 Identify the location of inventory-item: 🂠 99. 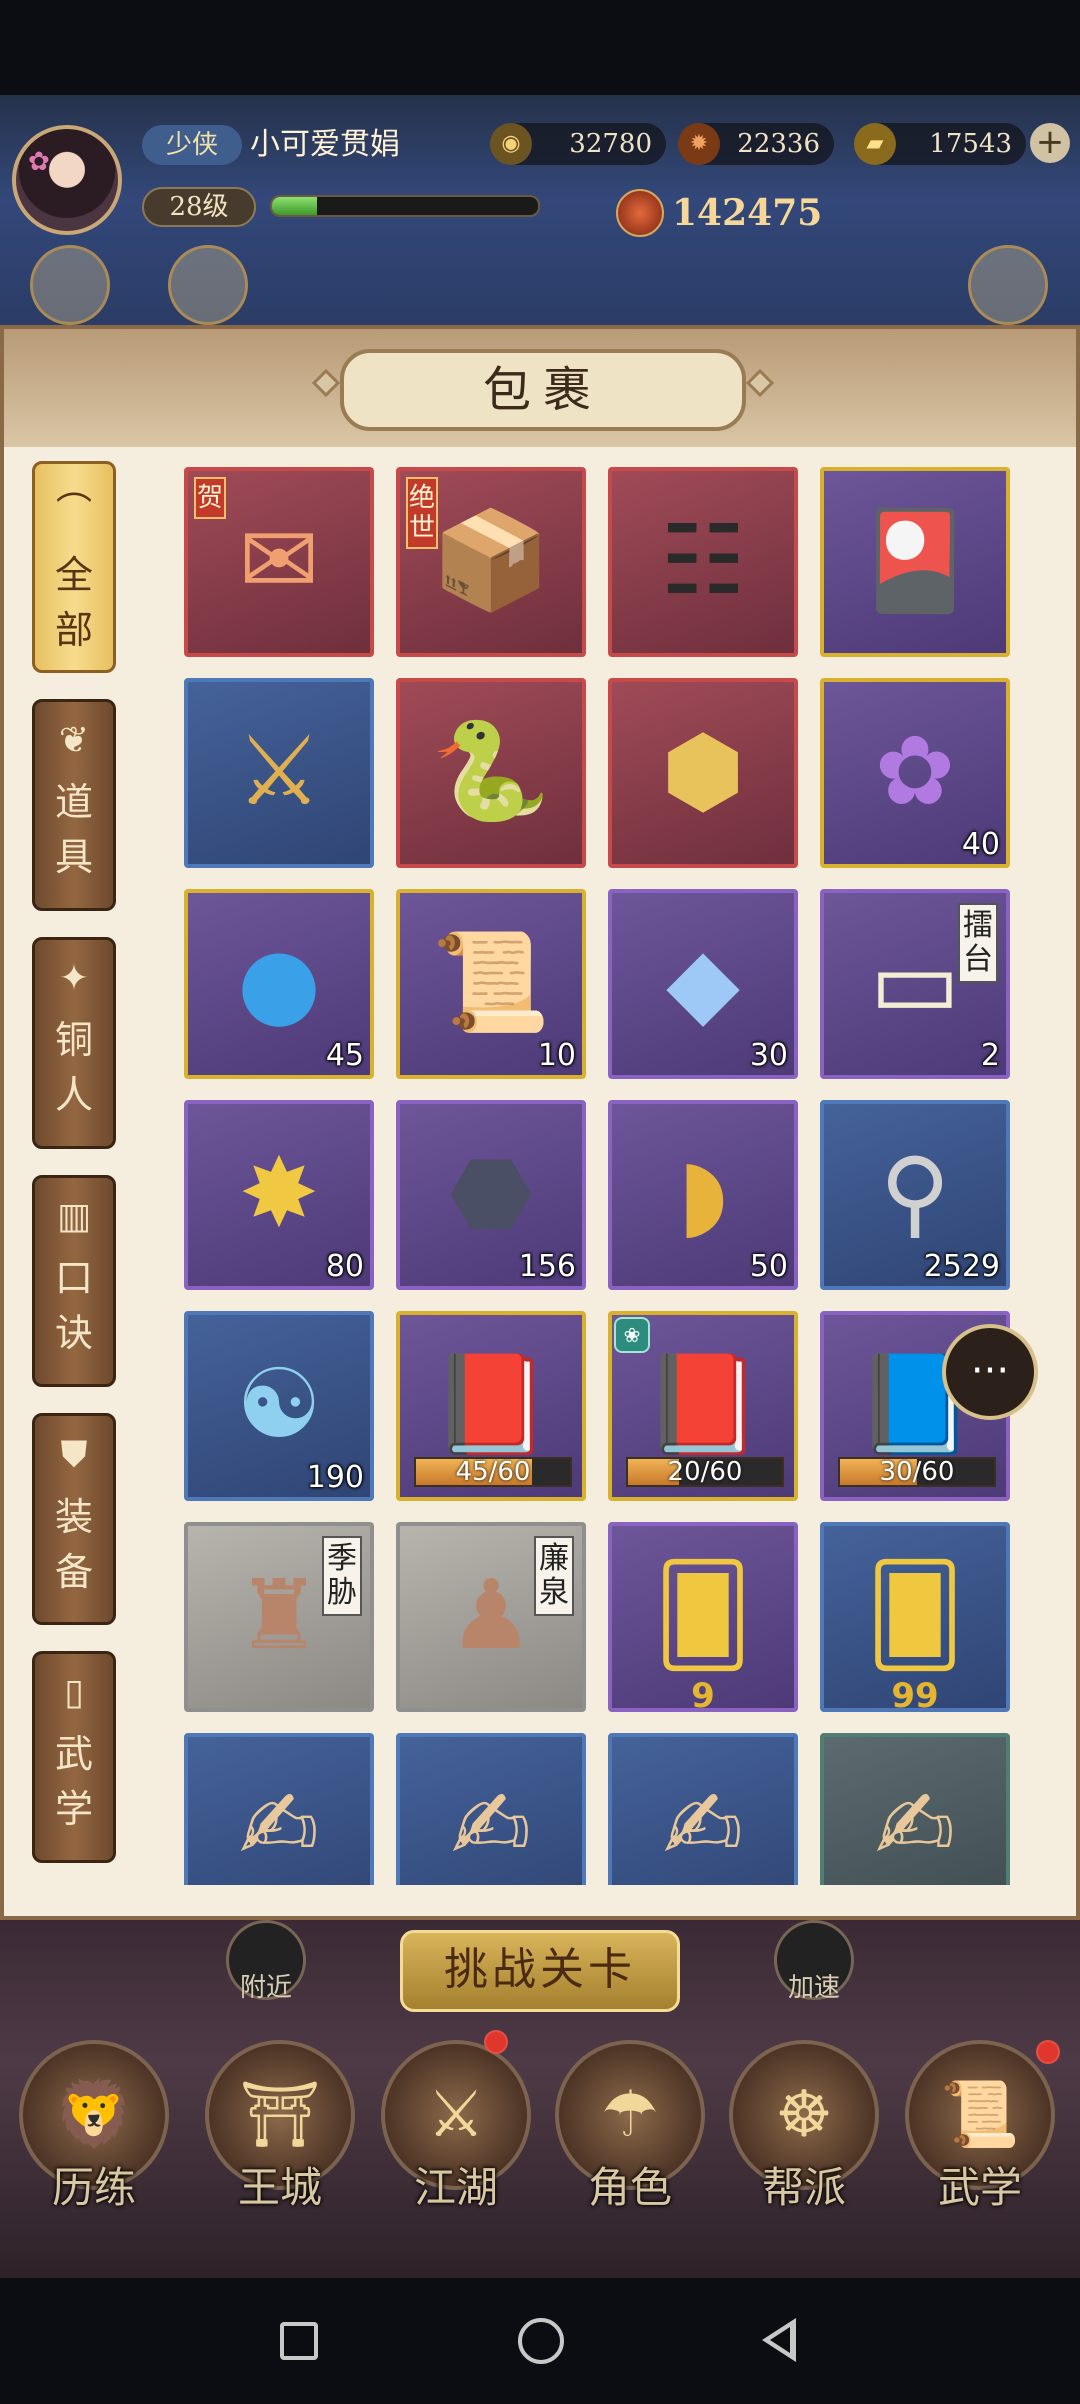
(915, 1617).